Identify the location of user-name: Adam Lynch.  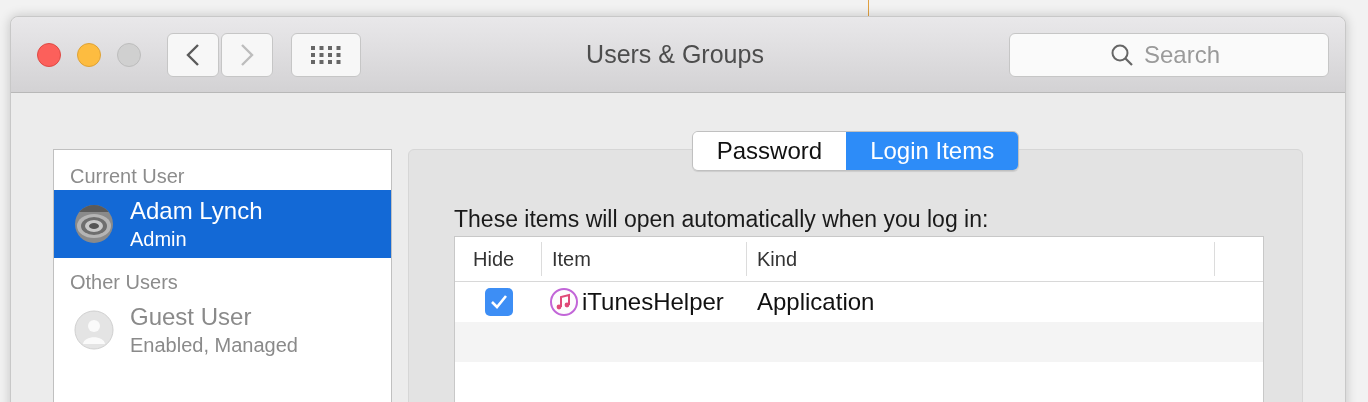
(196, 211).